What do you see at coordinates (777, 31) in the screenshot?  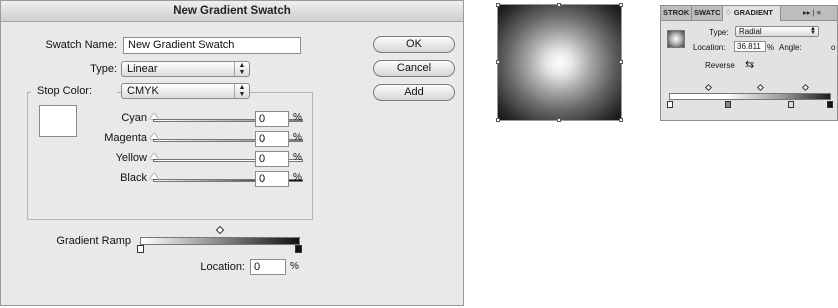 I see `panel-type-popup: Radial ▲ ▼` at bounding box center [777, 31].